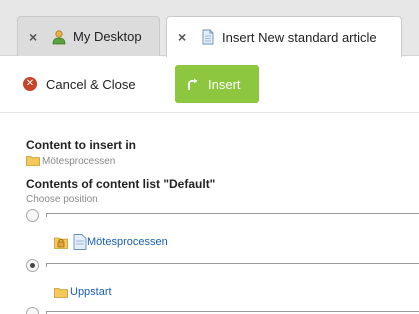  I want to click on tab-insert-article: × Insert New standard article, so click(284, 36).